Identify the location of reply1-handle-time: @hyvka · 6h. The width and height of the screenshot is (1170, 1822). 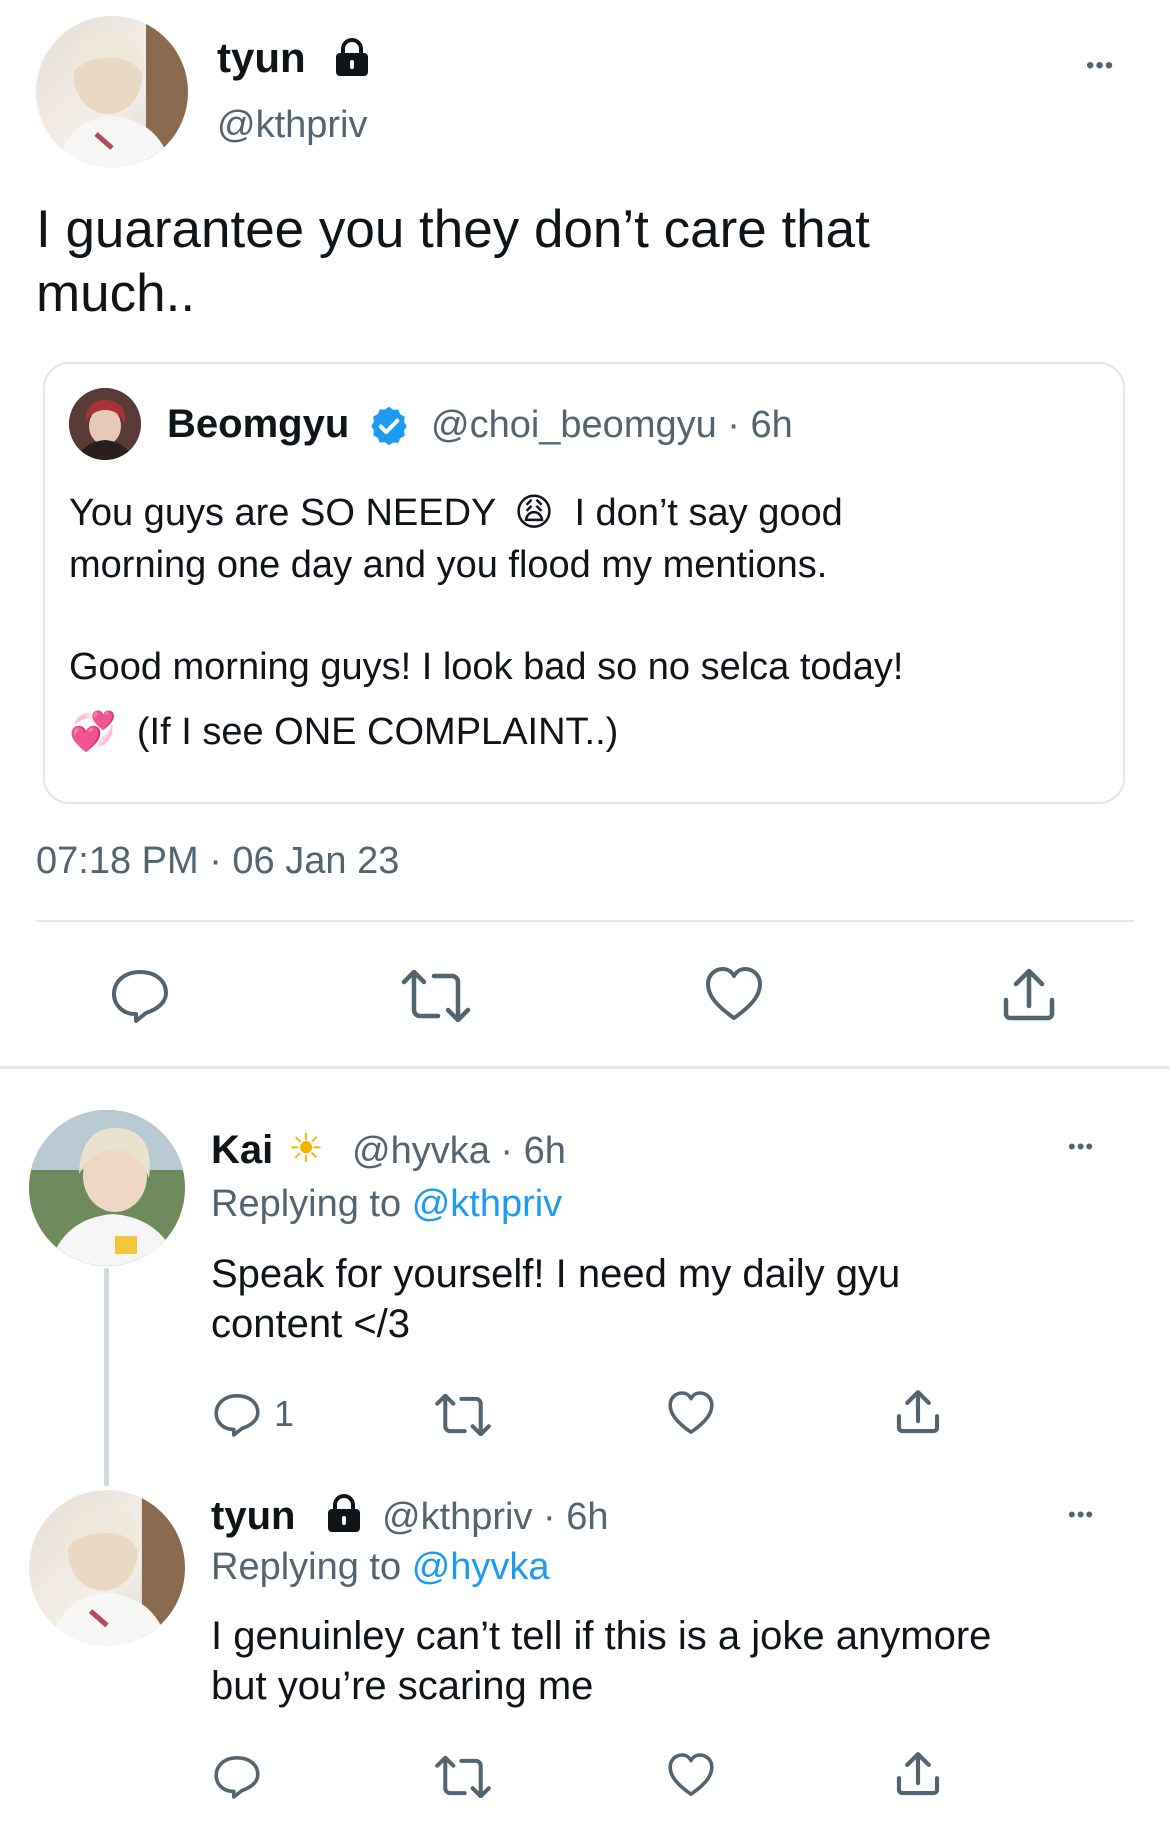
(459, 1151).